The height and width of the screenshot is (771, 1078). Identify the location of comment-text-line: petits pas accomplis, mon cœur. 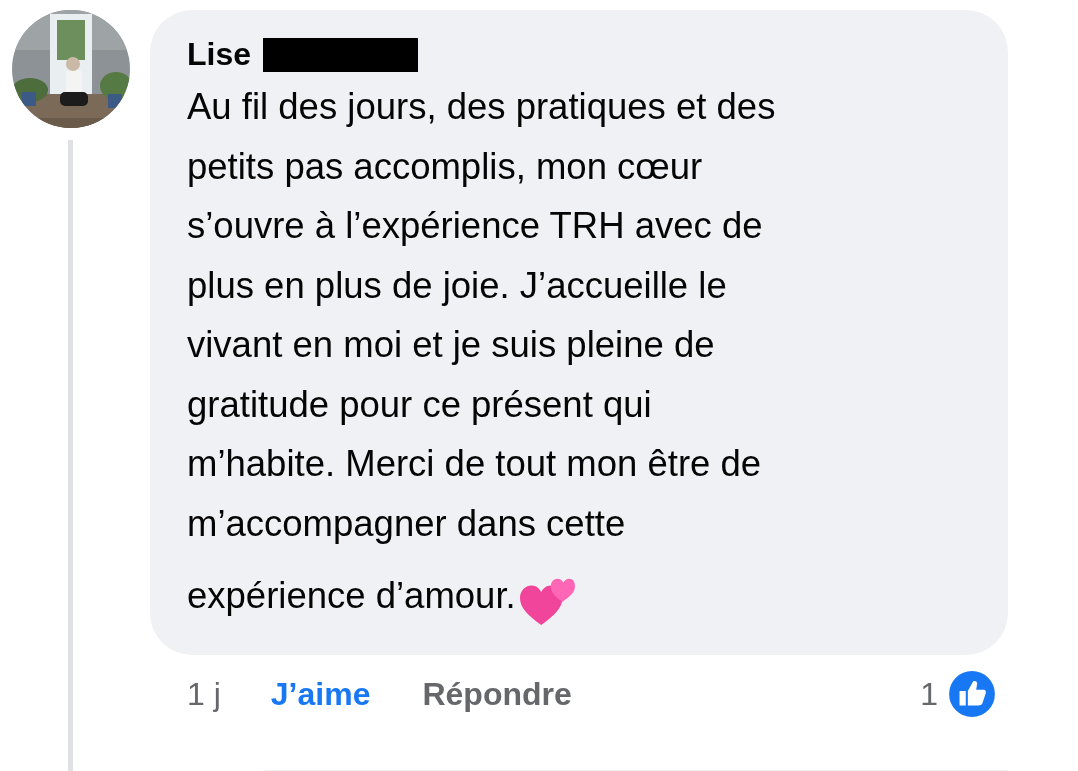
(445, 166).